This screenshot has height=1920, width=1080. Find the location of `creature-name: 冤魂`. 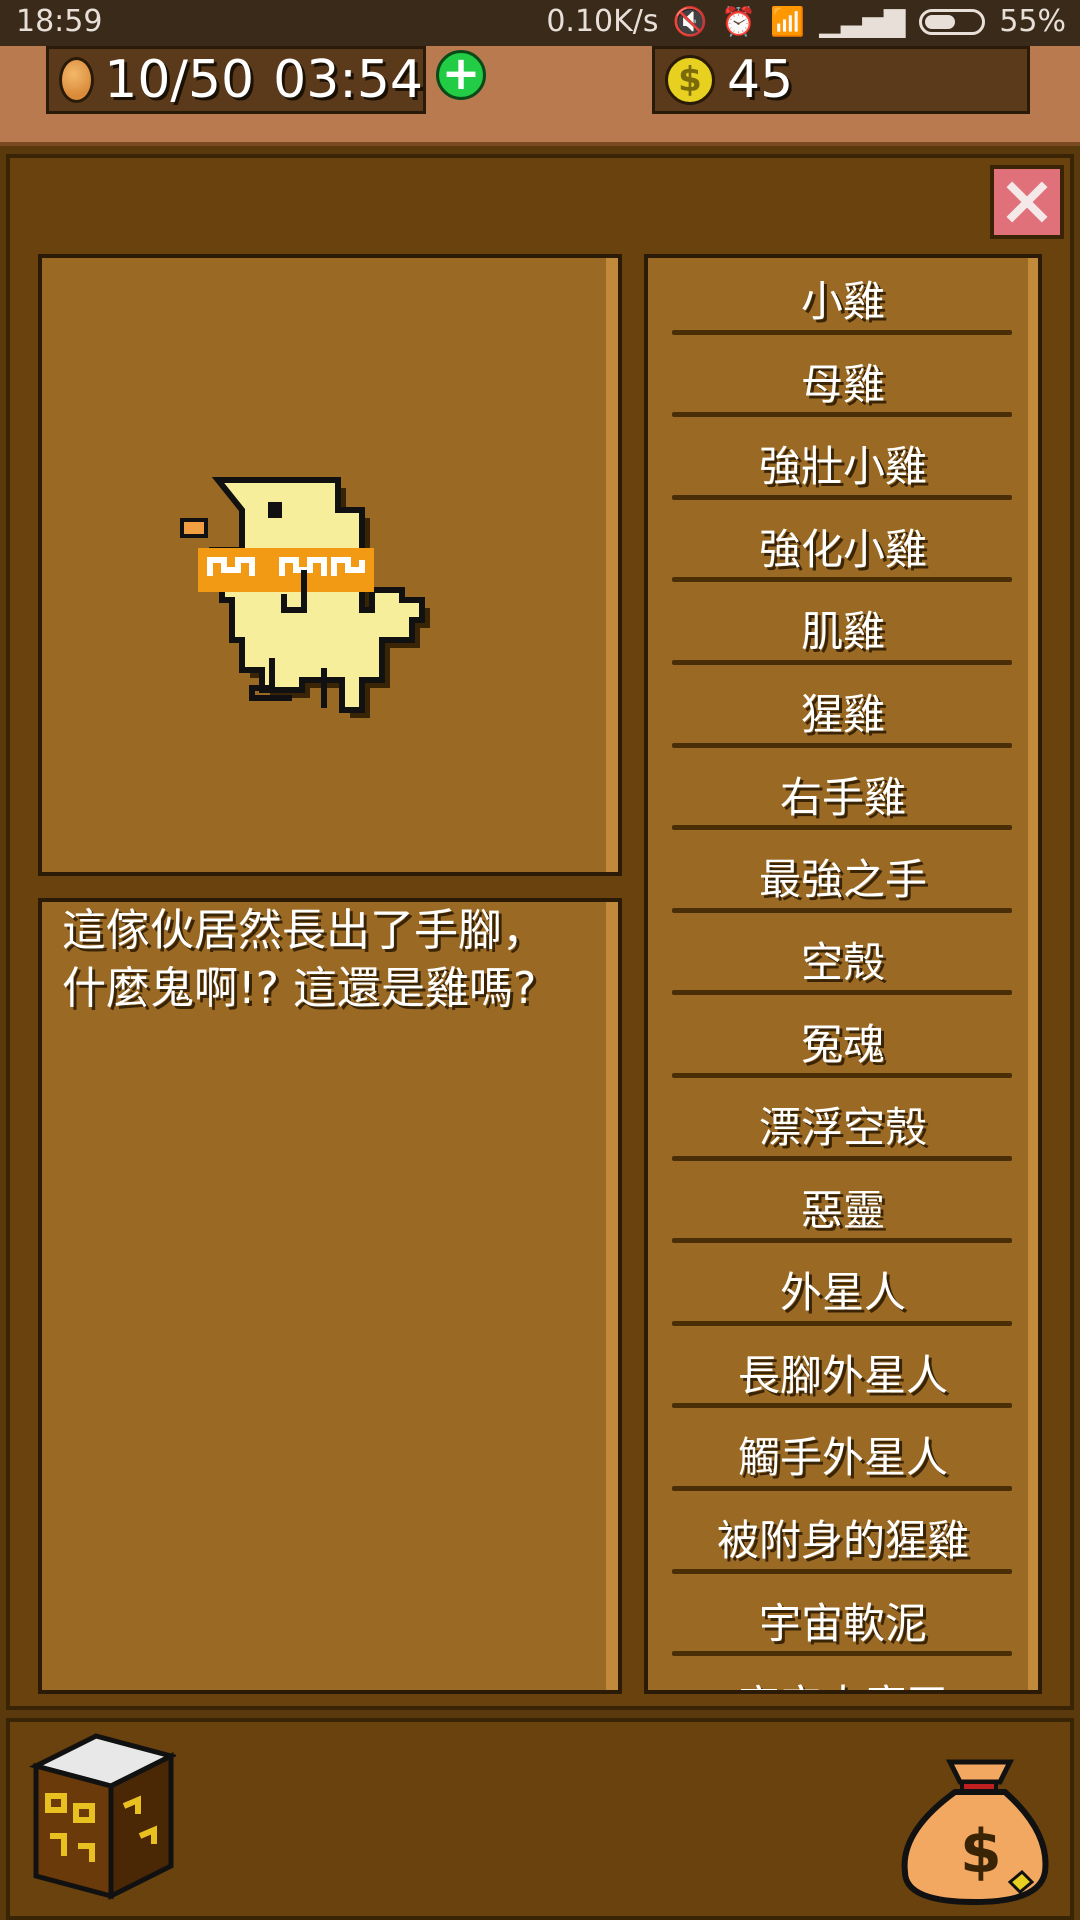

creature-name: 冤魂 is located at coordinates (842, 1045).